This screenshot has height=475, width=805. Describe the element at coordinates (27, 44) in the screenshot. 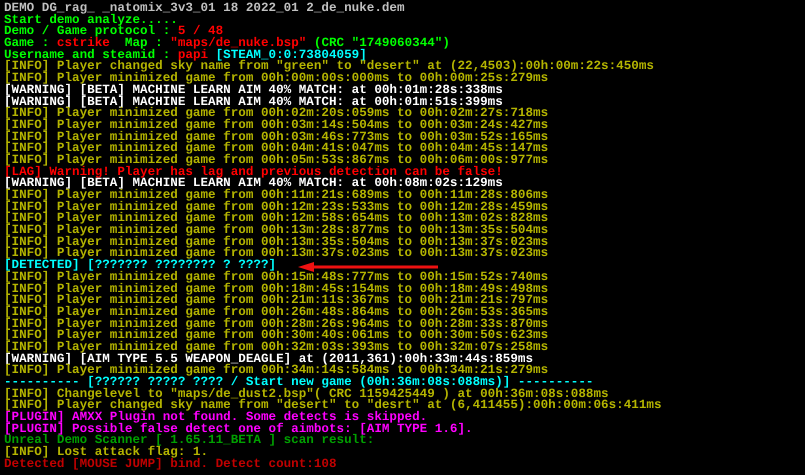

I see `log-text: Game :` at that location.